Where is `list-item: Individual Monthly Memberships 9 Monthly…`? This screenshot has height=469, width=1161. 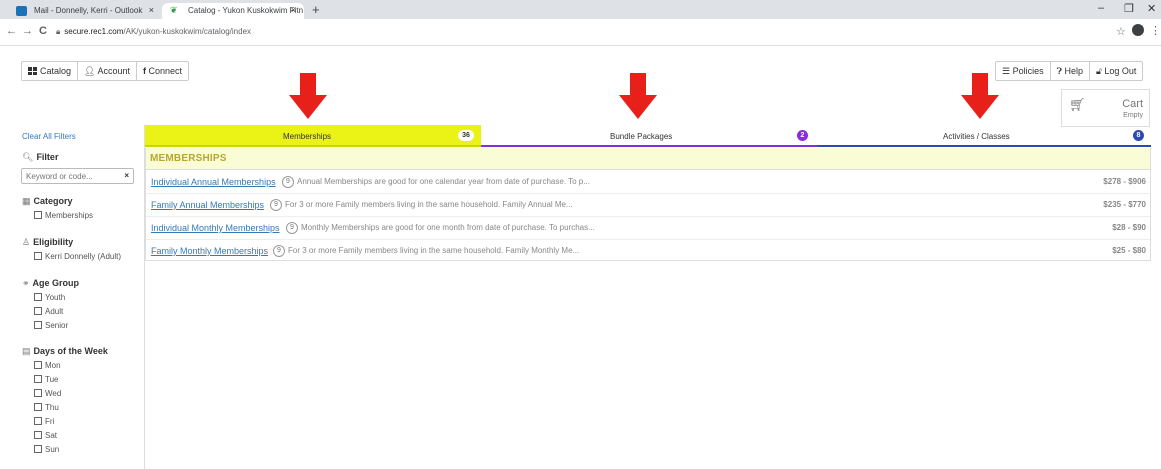 list-item: Individual Monthly Memberships 9 Monthly… is located at coordinates (648, 228).